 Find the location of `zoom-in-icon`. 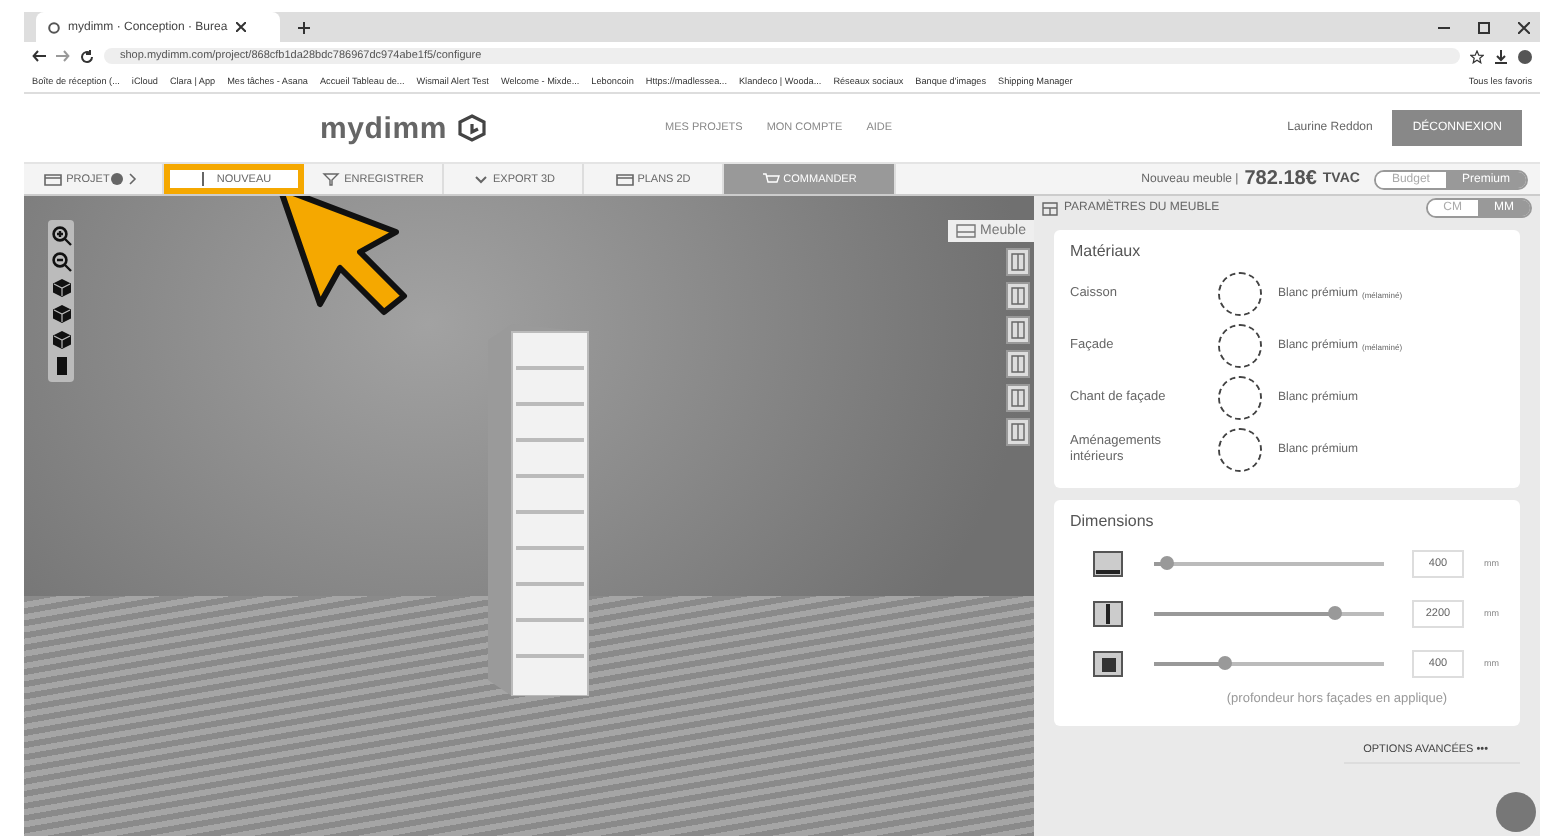

zoom-in-icon is located at coordinates (61, 236).